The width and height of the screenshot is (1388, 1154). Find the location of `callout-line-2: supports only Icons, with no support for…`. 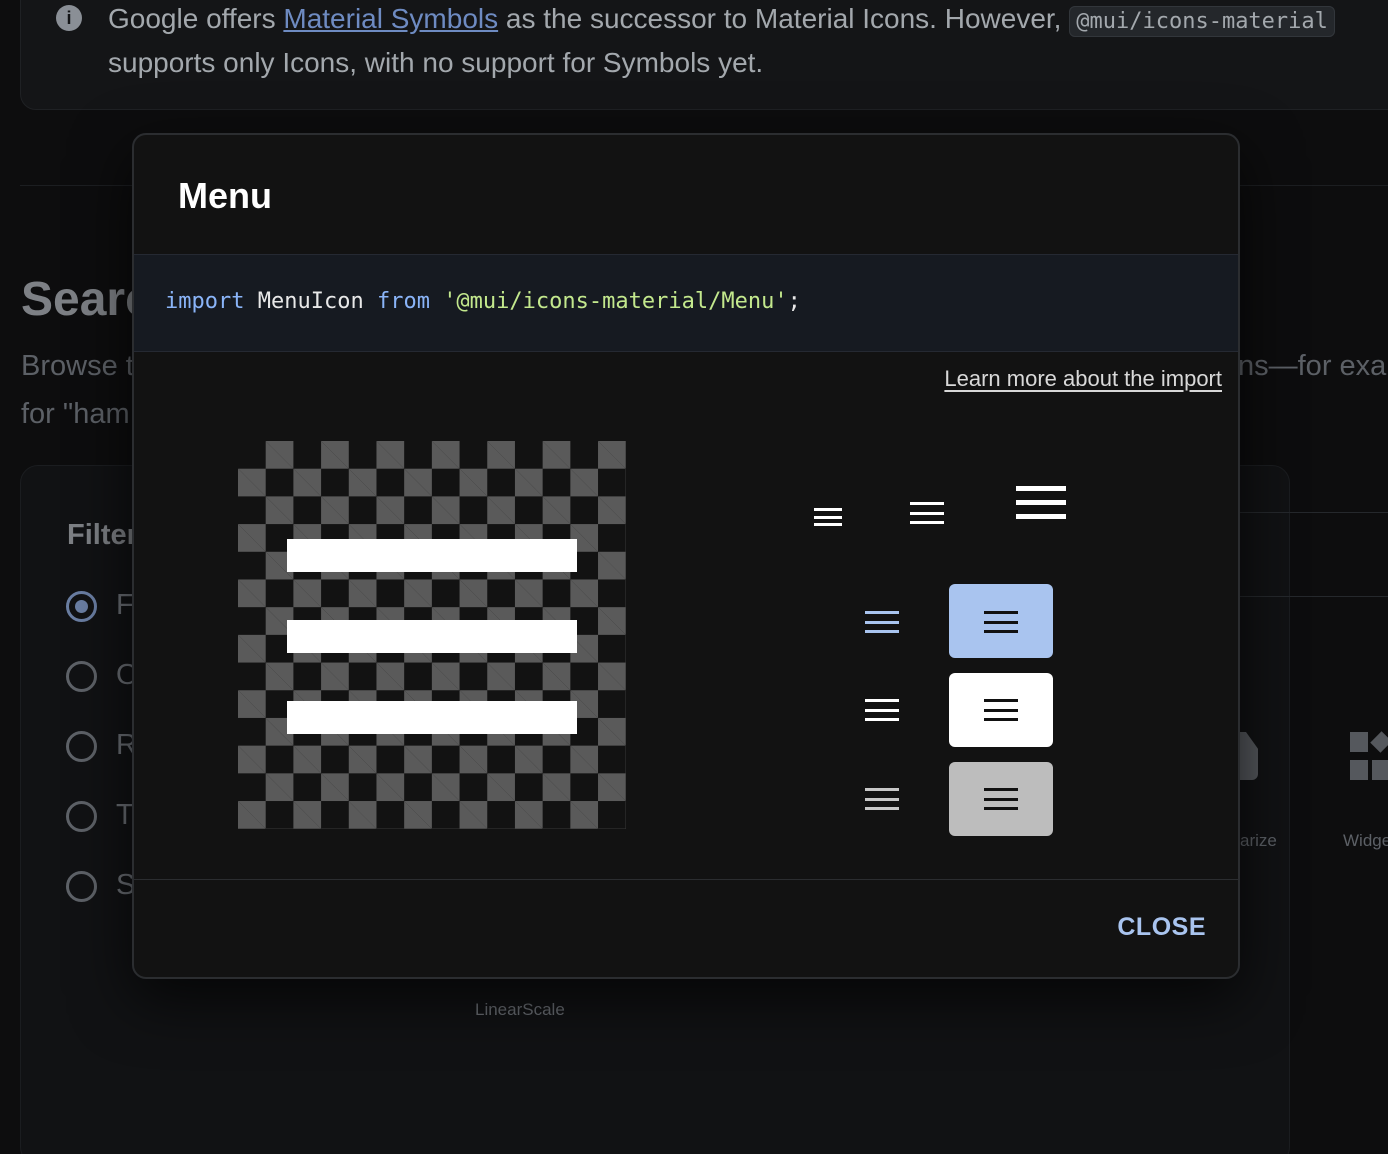

callout-line-2: supports only Icons, with no support for… is located at coordinates (436, 62).